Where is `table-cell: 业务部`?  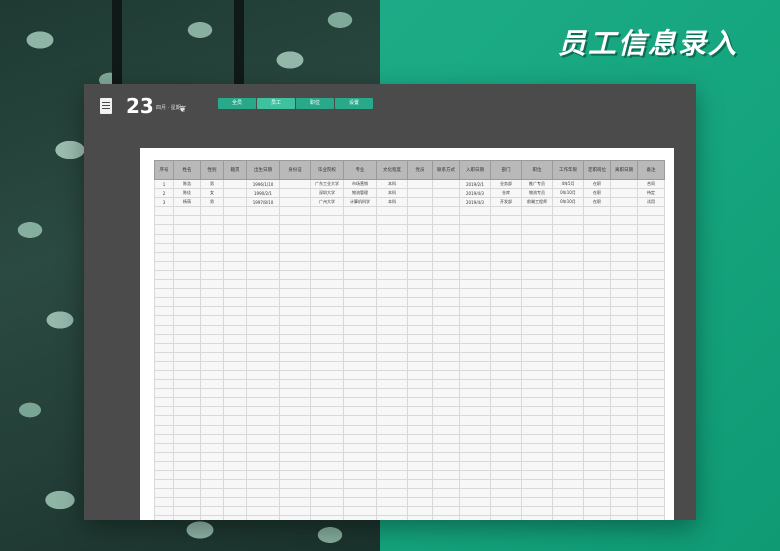 table-cell: 业务部 is located at coordinates (506, 184).